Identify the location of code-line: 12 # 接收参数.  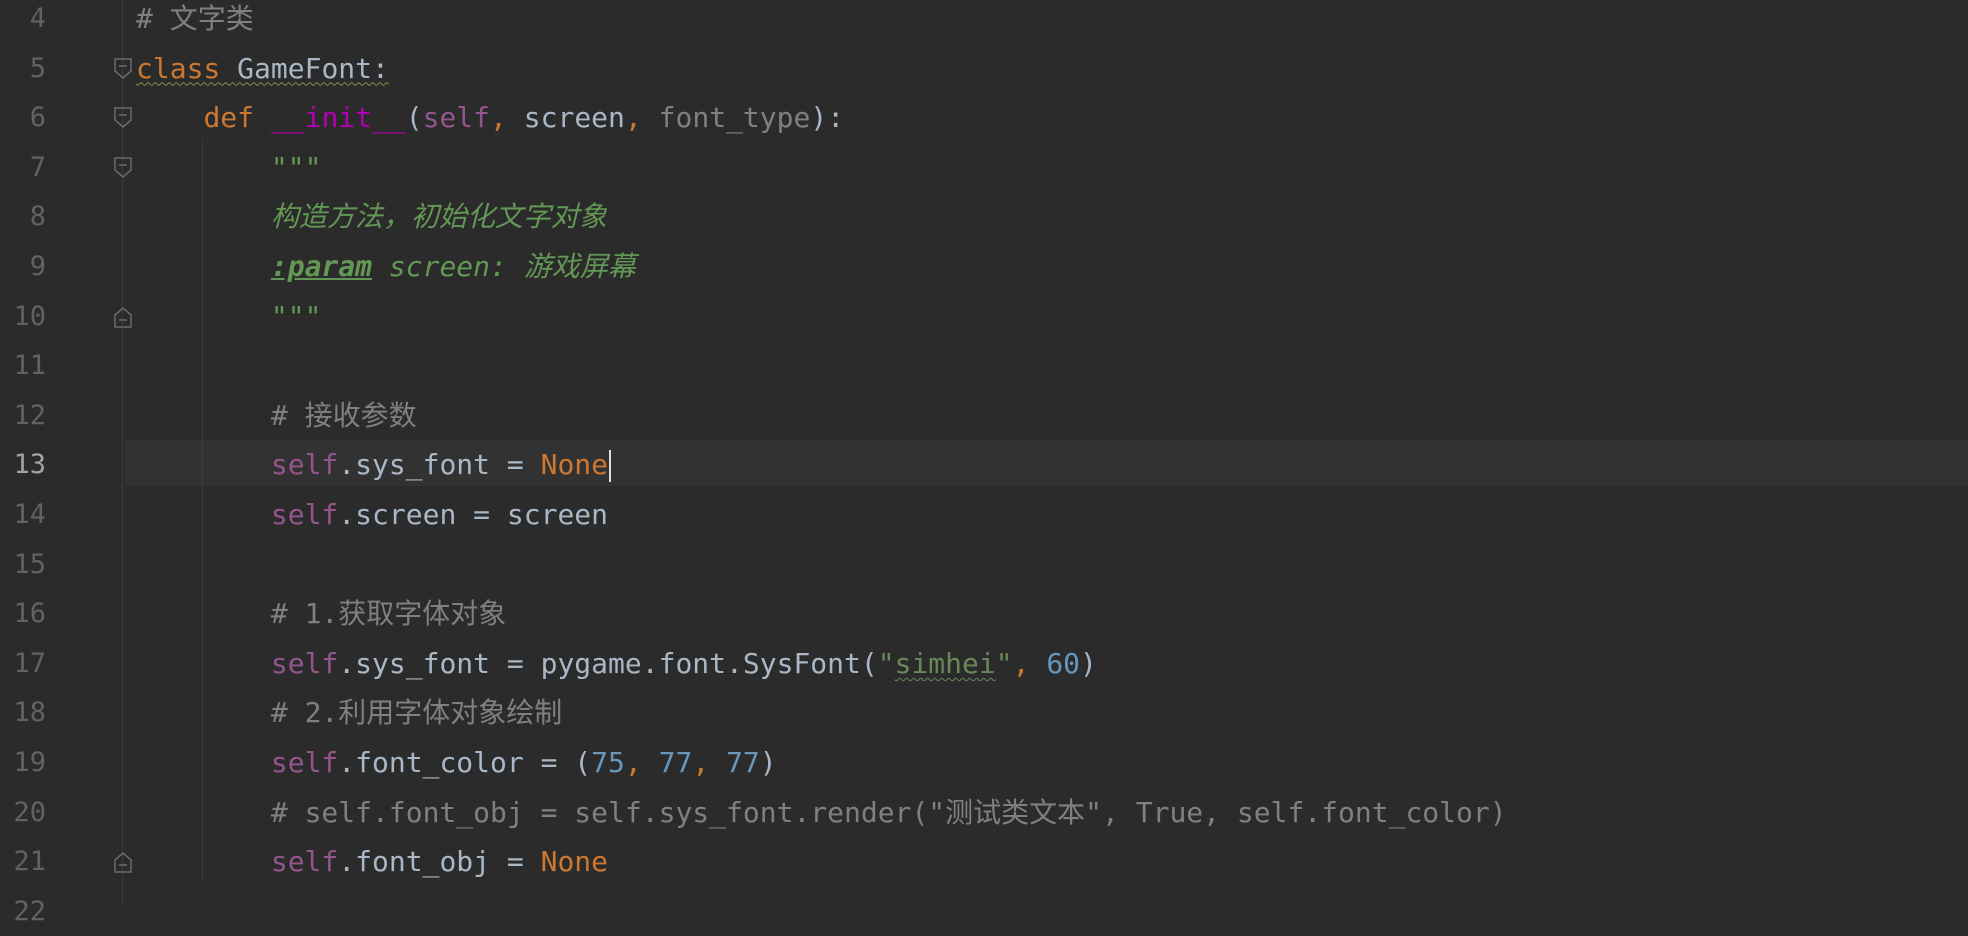
(984, 416).